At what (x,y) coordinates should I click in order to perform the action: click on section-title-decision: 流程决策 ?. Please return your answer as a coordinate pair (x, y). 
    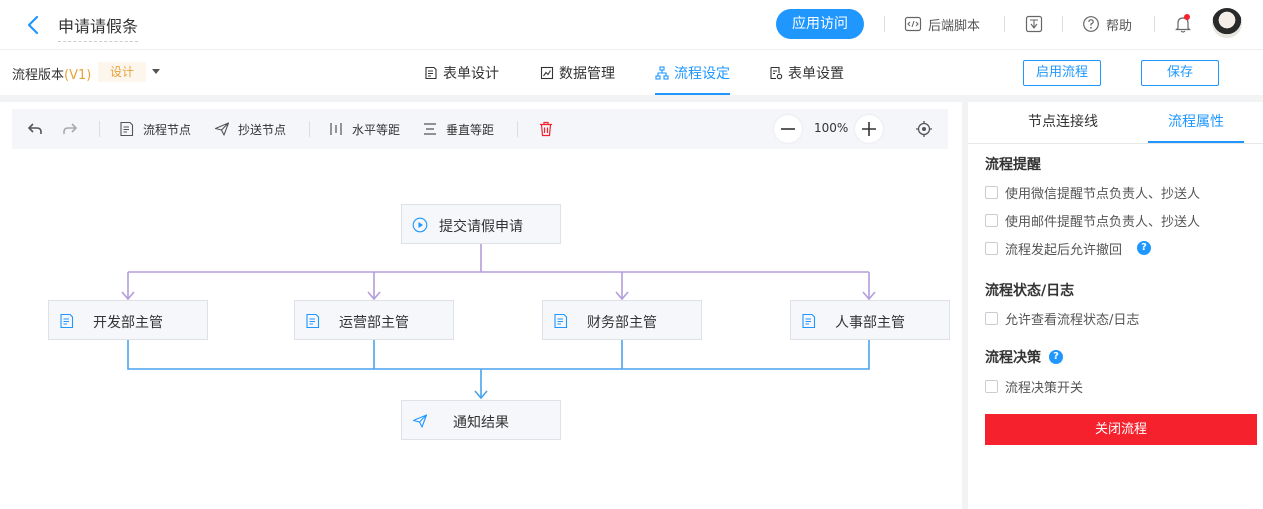
    Looking at the image, I should click on (1024, 357).